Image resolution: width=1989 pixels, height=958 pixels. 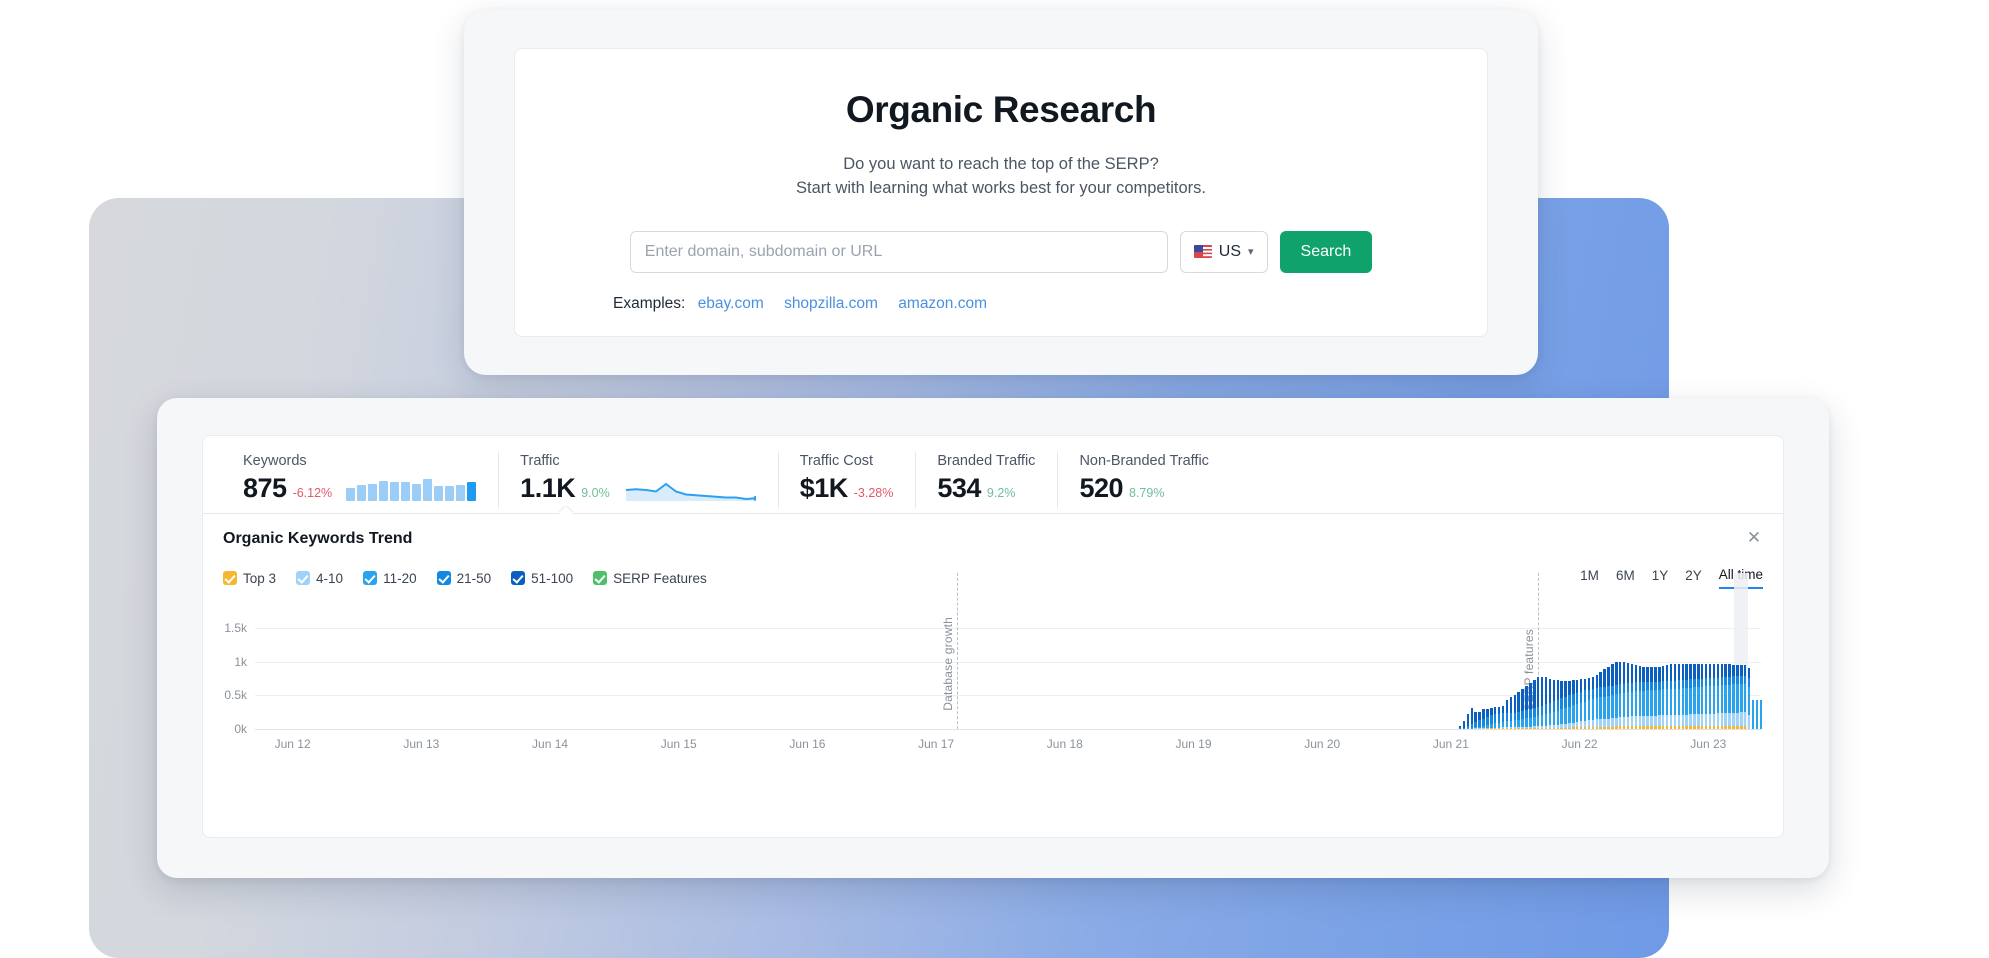 I want to click on y-tick-label: 0k, so click(x=240, y=729).